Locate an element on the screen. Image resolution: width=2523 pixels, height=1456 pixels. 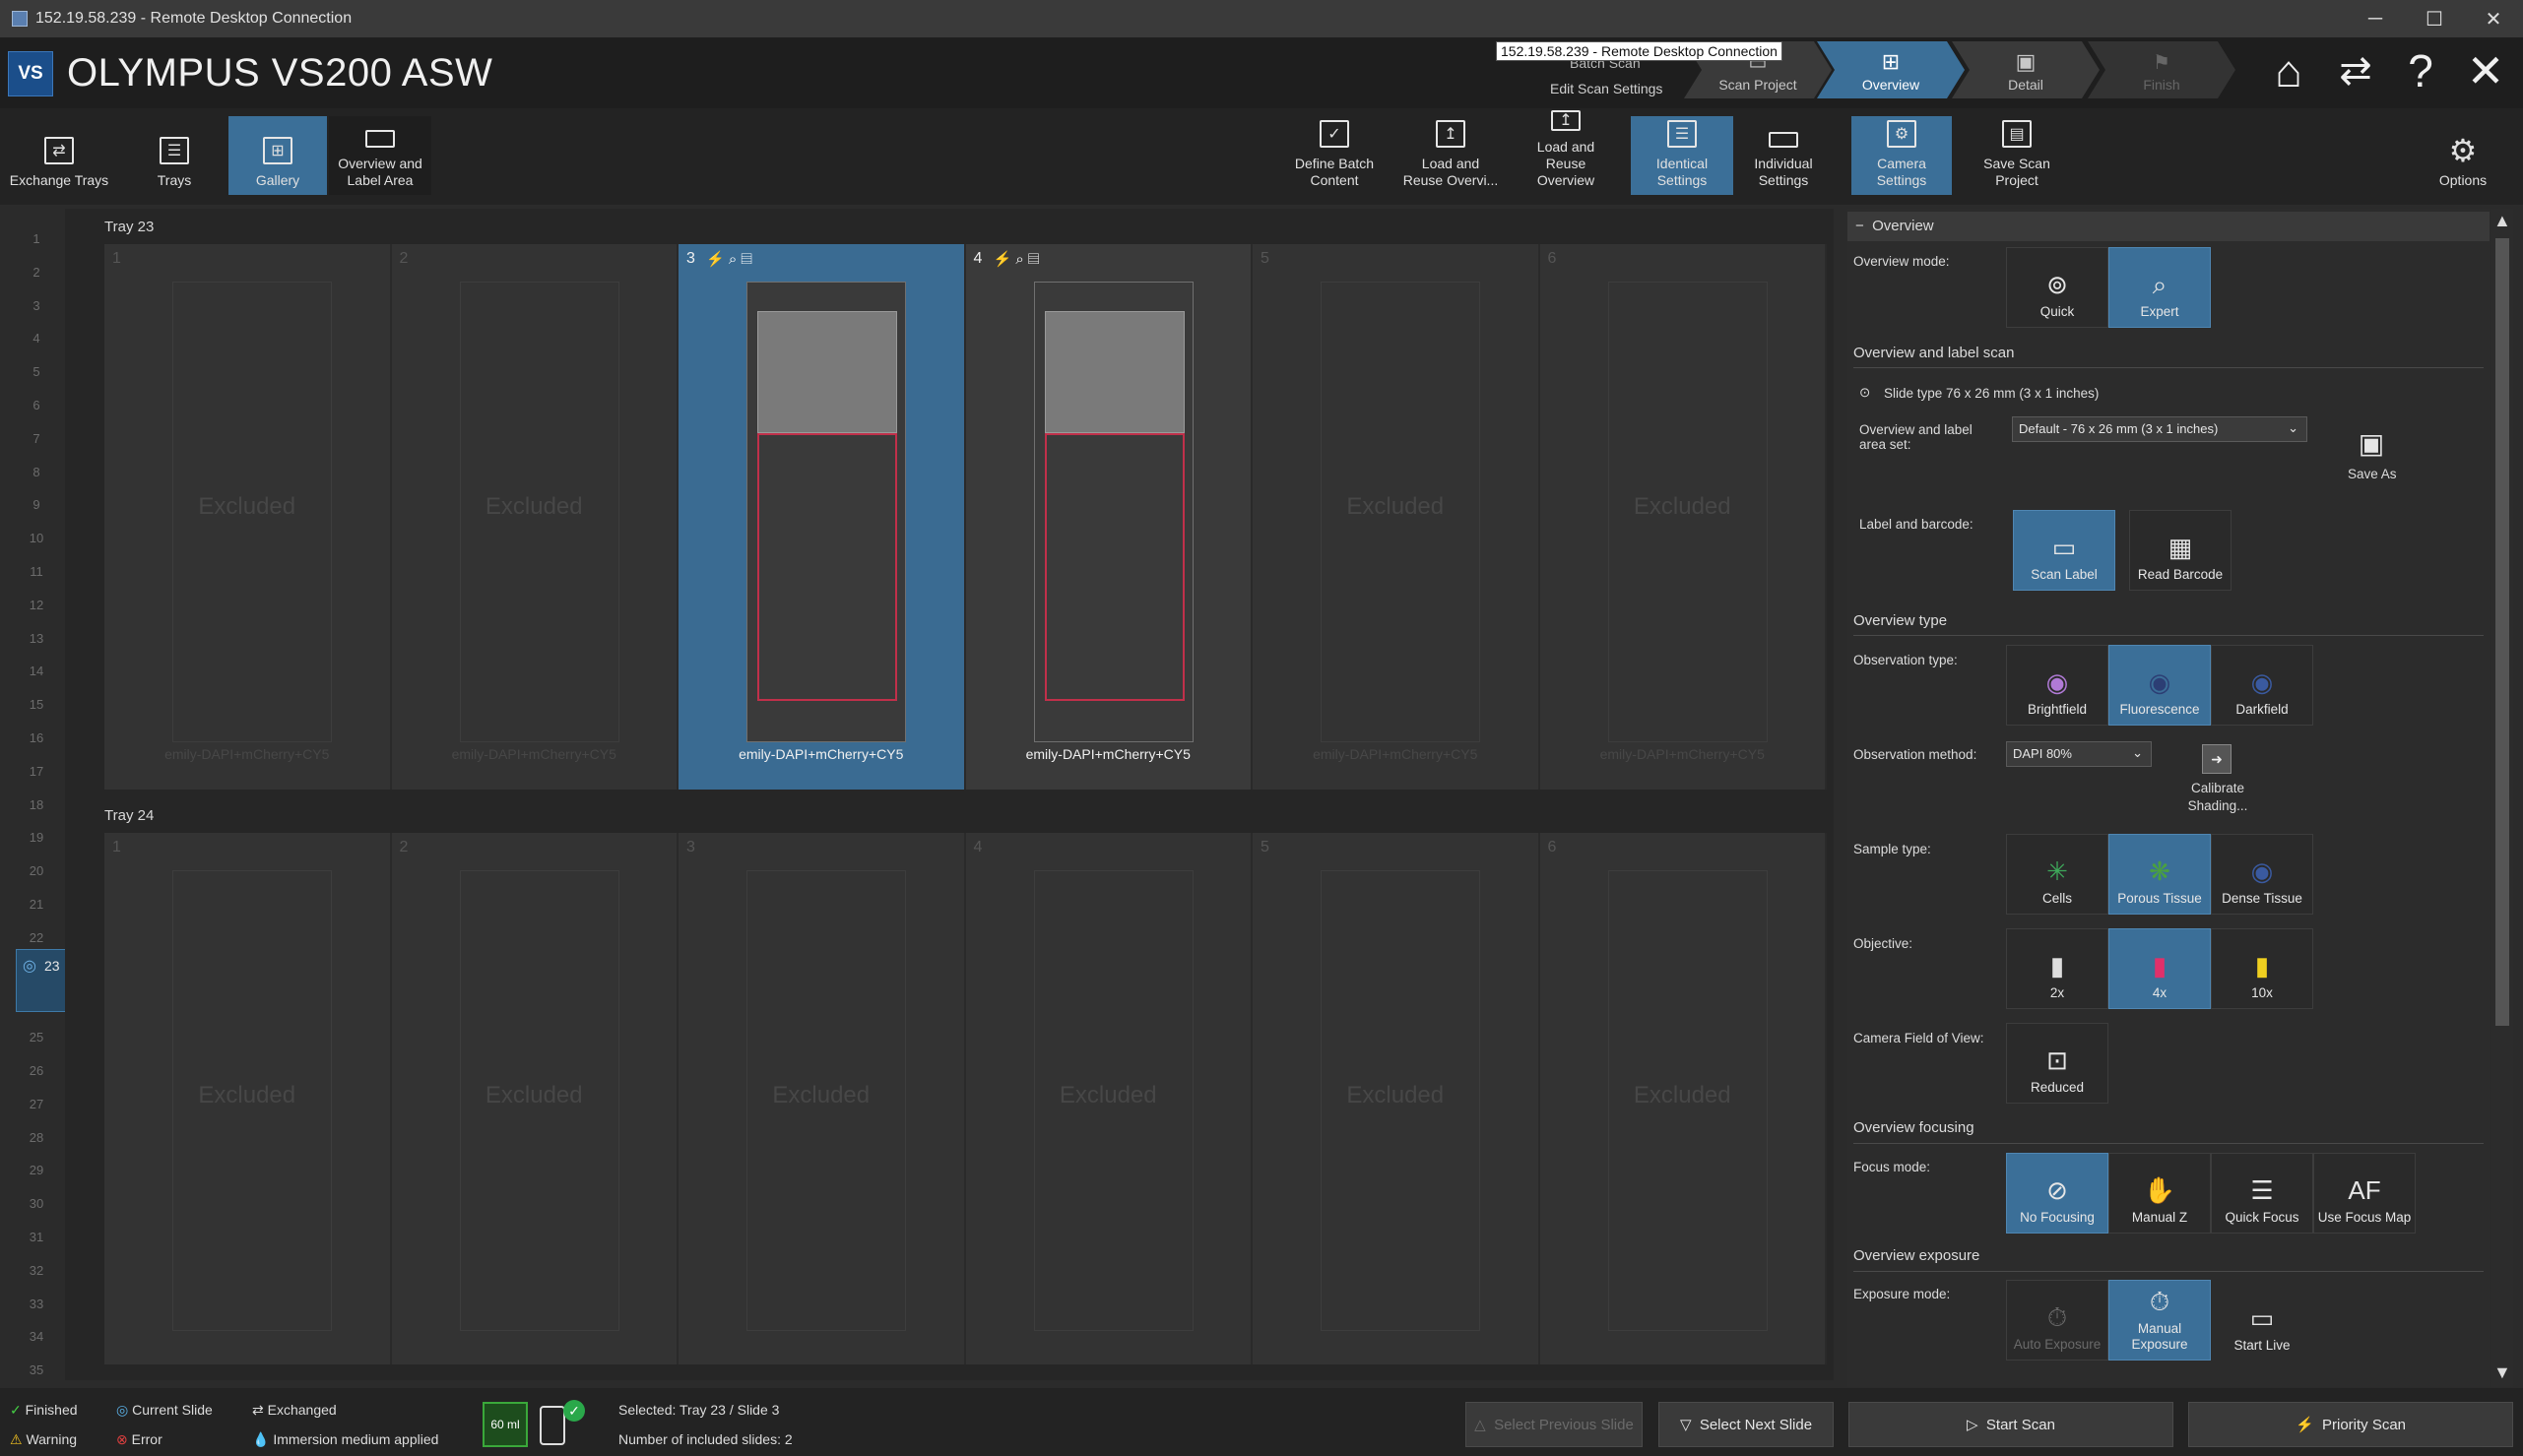
focus-mode-focus-map: AF Use Focus Map is located at coordinates (2365, 1193).